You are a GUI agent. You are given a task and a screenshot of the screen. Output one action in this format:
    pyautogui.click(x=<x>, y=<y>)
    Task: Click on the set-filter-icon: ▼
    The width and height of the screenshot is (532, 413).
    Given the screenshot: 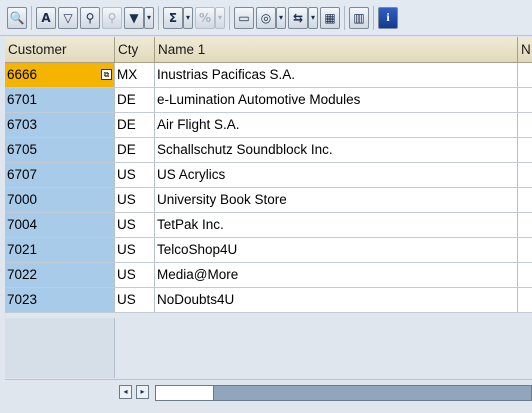 What is the action you would take?
    pyautogui.click(x=134, y=17)
    